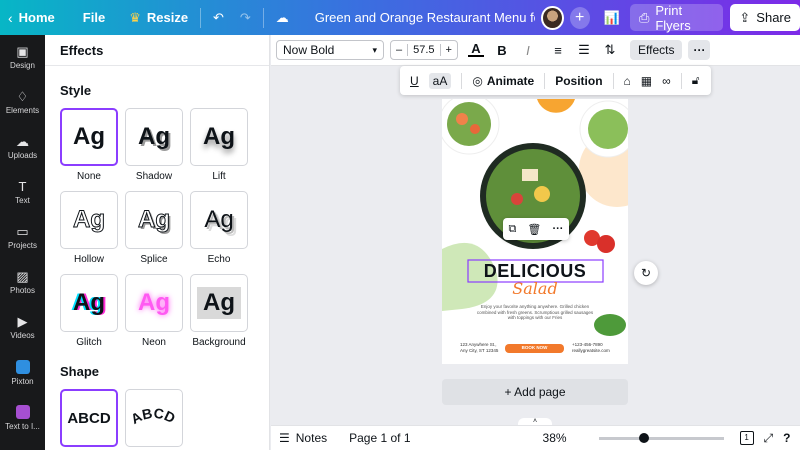 Image resolution: width=800 pixels, height=450 pixels. What do you see at coordinates (88, 259) in the screenshot?
I see `effect-label: Hollow` at bounding box center [88, 259].